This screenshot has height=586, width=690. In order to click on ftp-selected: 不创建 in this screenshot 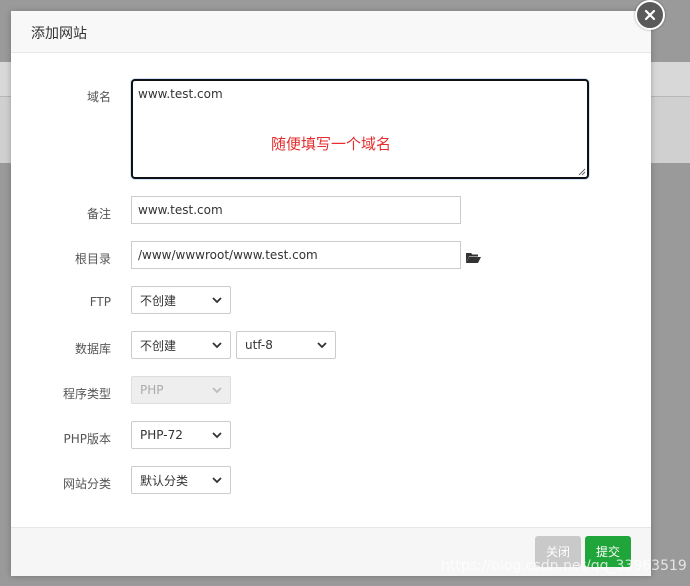, I will do `click(158, 300)`.